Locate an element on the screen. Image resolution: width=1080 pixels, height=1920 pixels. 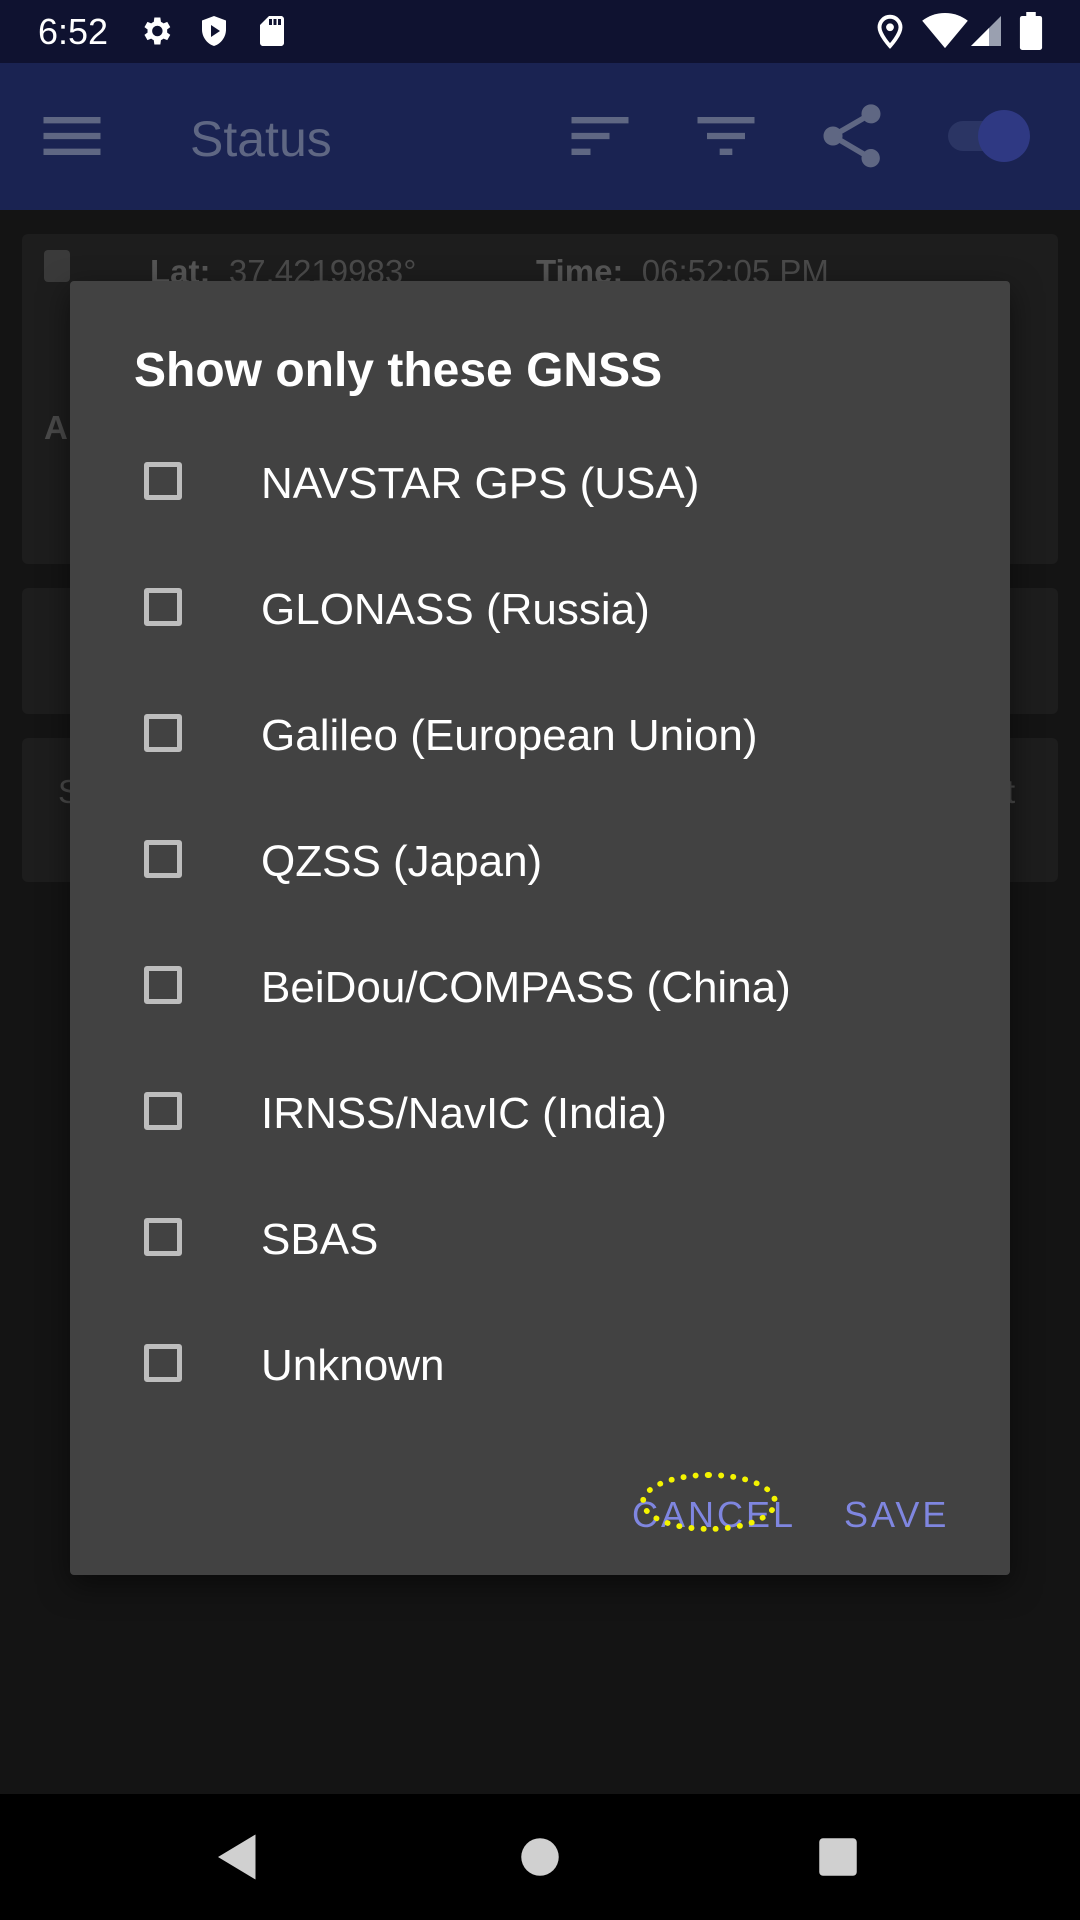
battery-icon is located at coordinates (1031, 31).